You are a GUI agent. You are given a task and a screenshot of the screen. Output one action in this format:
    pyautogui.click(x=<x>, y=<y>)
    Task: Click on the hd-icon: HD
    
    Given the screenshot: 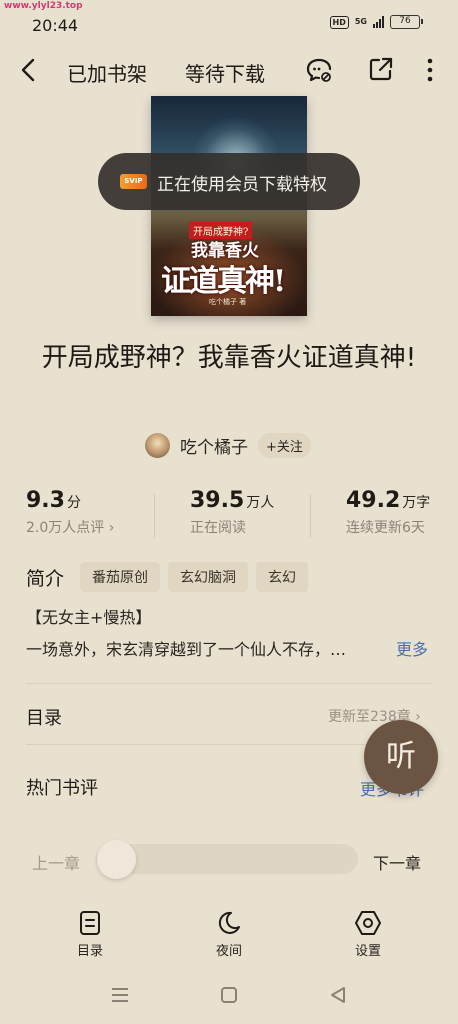 What is the action you would take?
    pyautogui.click(x=339, y=22)
    